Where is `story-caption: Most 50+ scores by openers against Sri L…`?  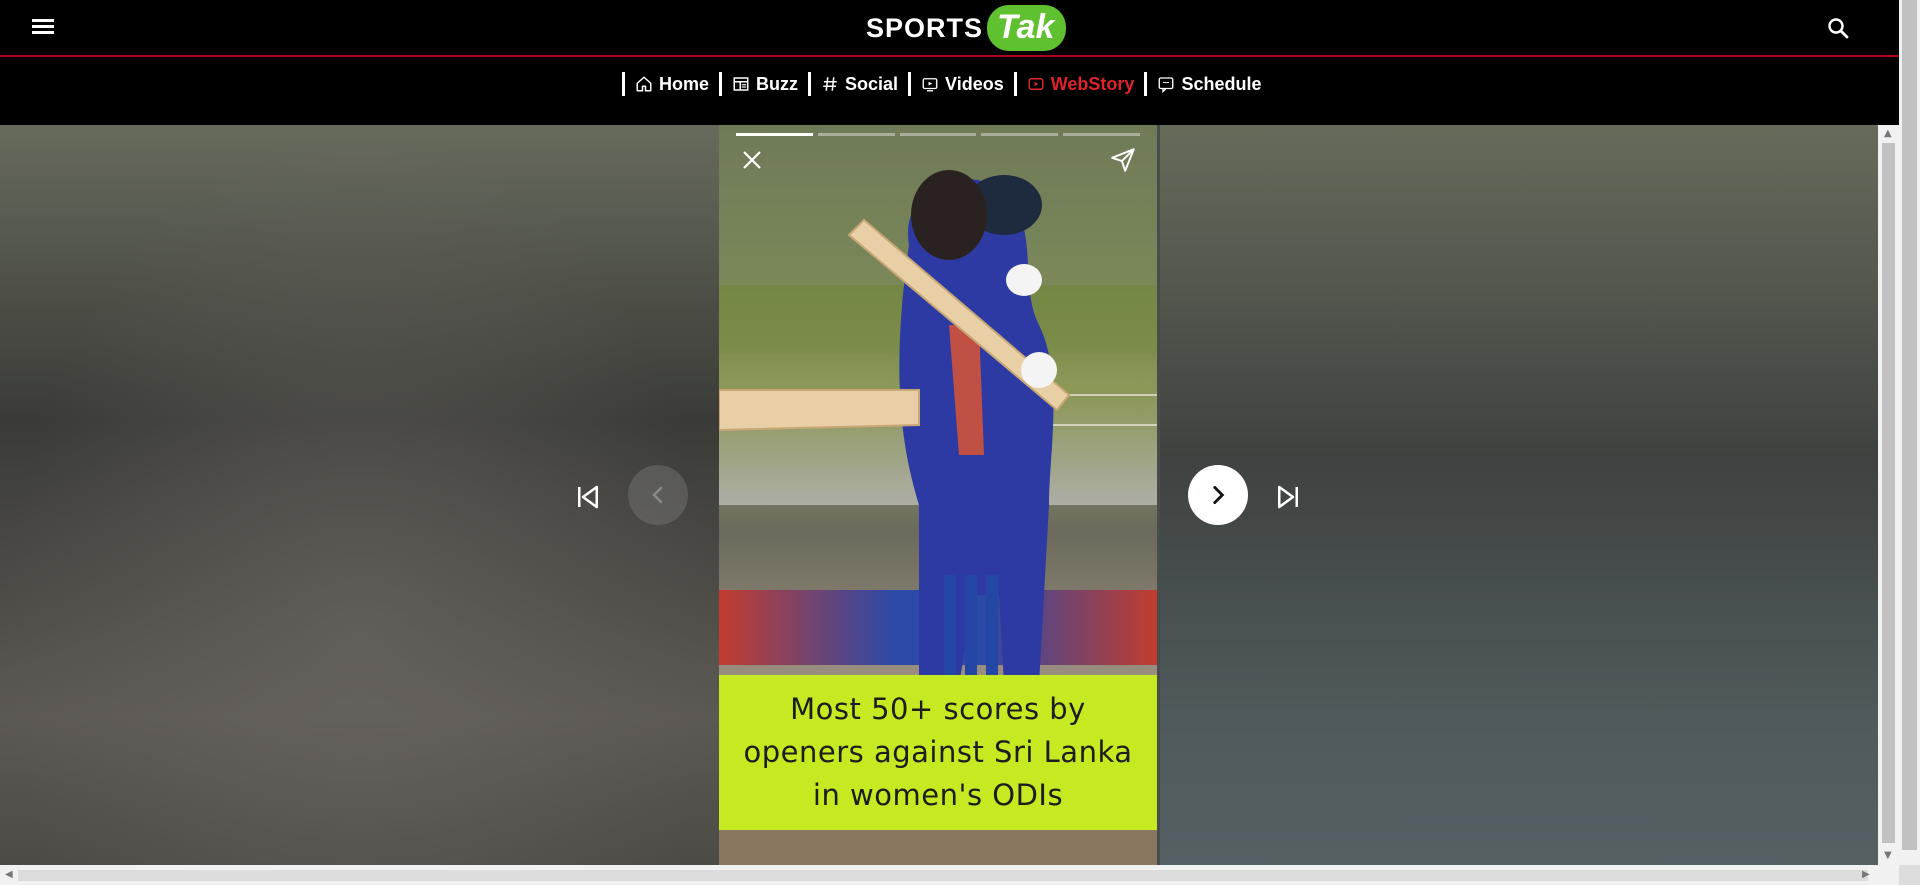 story-caption: Most 50+ scores by openers against Sri L… is located at coordinates (938, 752).